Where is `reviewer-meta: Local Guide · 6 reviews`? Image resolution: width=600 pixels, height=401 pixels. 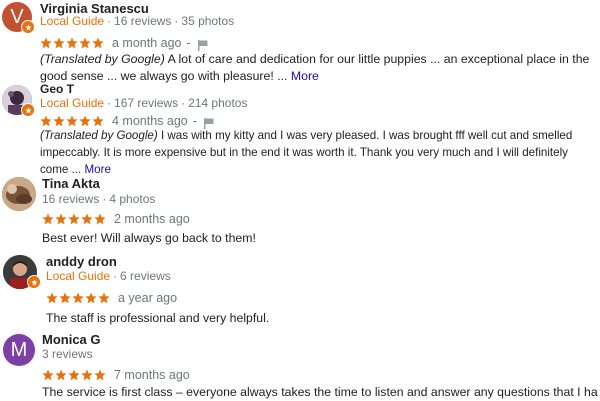
reviewer-meta: Local Guide · 6 reviews is located at coordinates (108, 276).